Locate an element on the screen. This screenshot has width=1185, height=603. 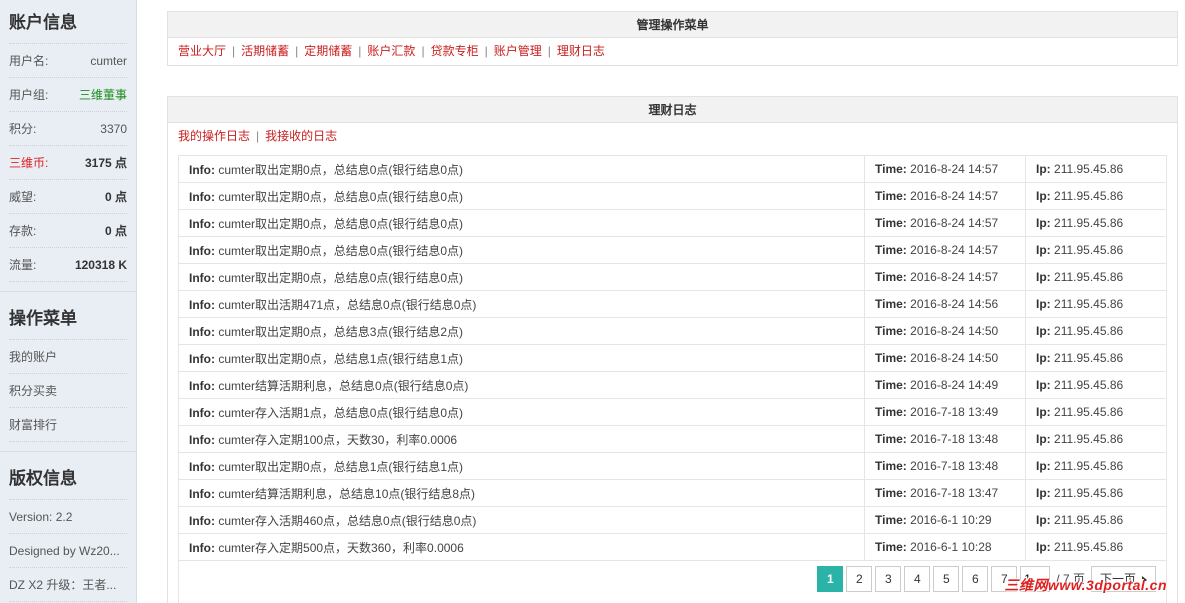
time-text: 2016-8-24 14:56 is located at coordinates (954, 304).